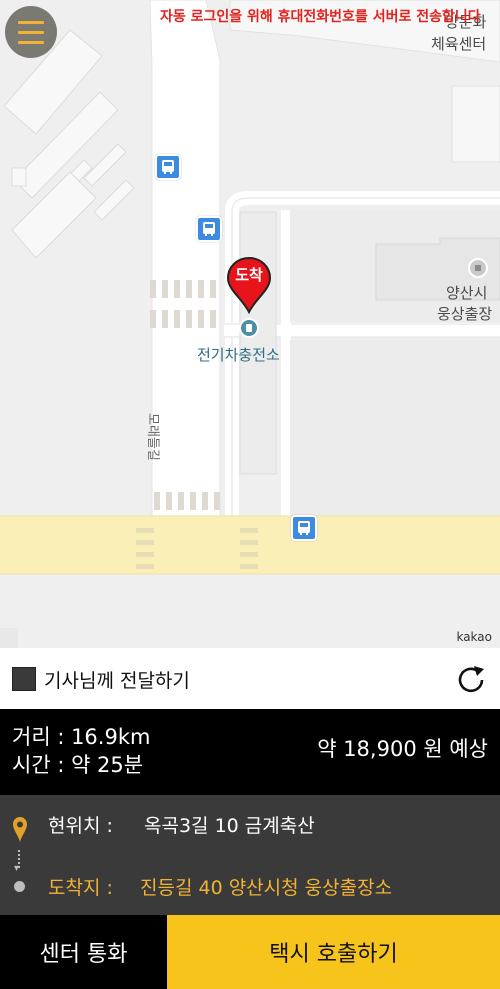 This screenshot has height=989, width=500. I want to click on center-call-button: 센터 통화, so click(83, 952).